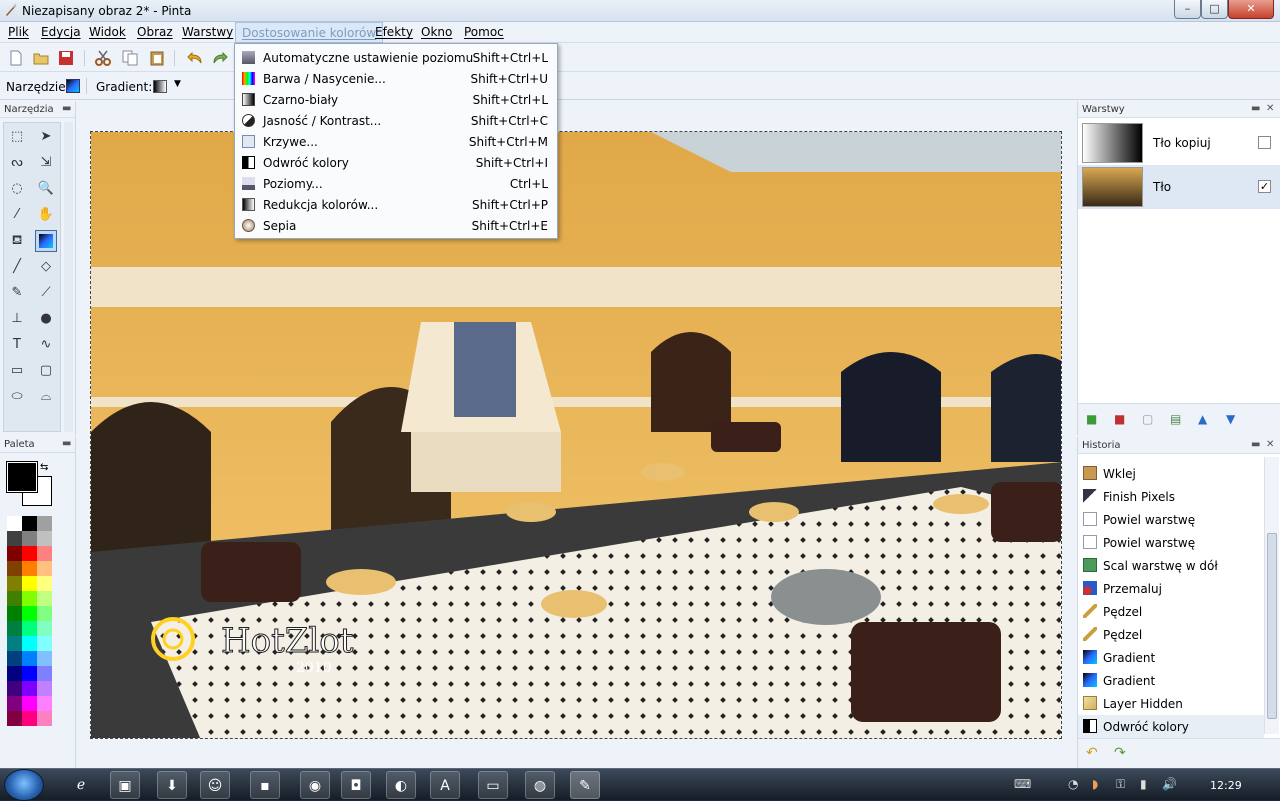 This screenshot has width=1280, height=801. Describe the element at coordinates (1171, 703) in the screenshot. I see `history-item: Layer Hidden` at that location.